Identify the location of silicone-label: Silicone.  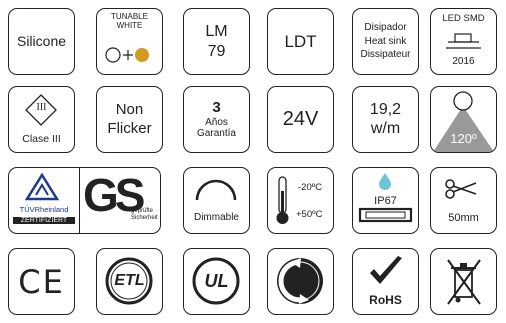
(41, 41).